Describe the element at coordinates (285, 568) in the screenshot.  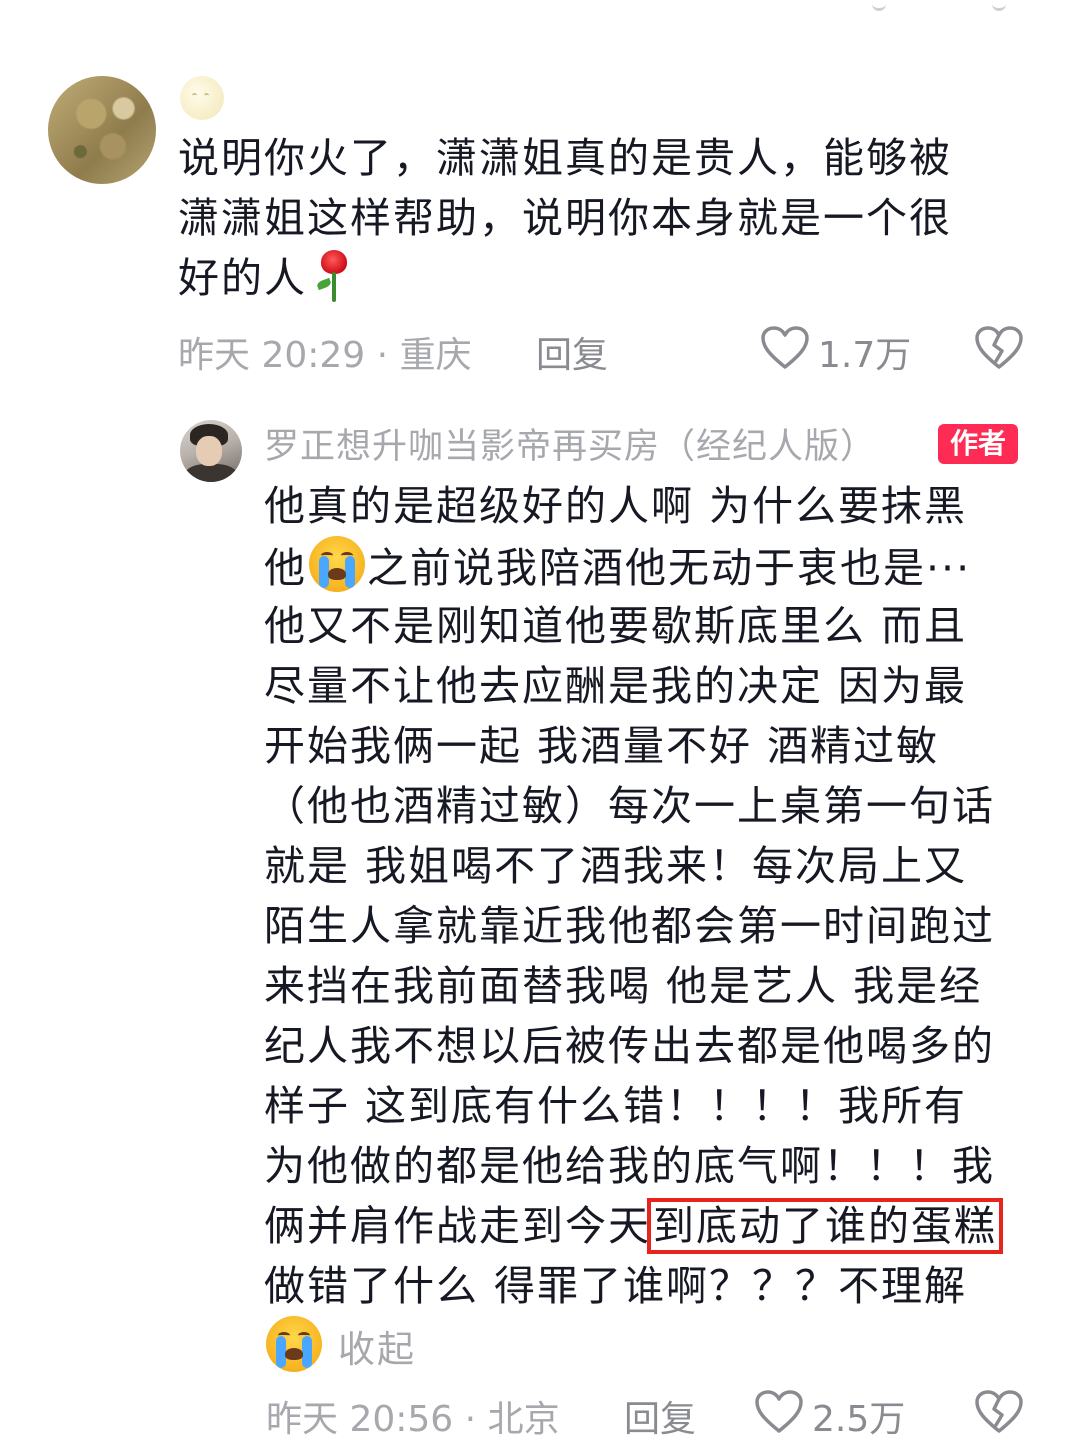
I see `comment-line-text: 他` at that location.